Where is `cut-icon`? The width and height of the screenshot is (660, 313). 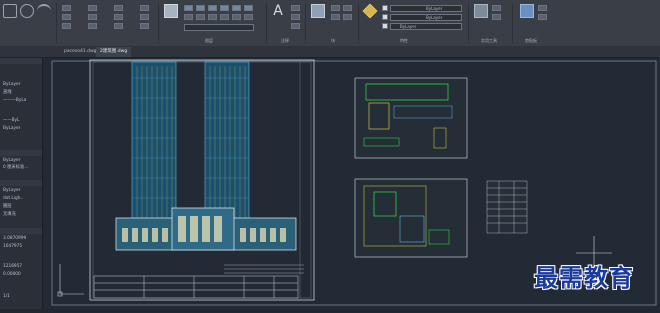 cut-icon is located at coordinates (542, 8).